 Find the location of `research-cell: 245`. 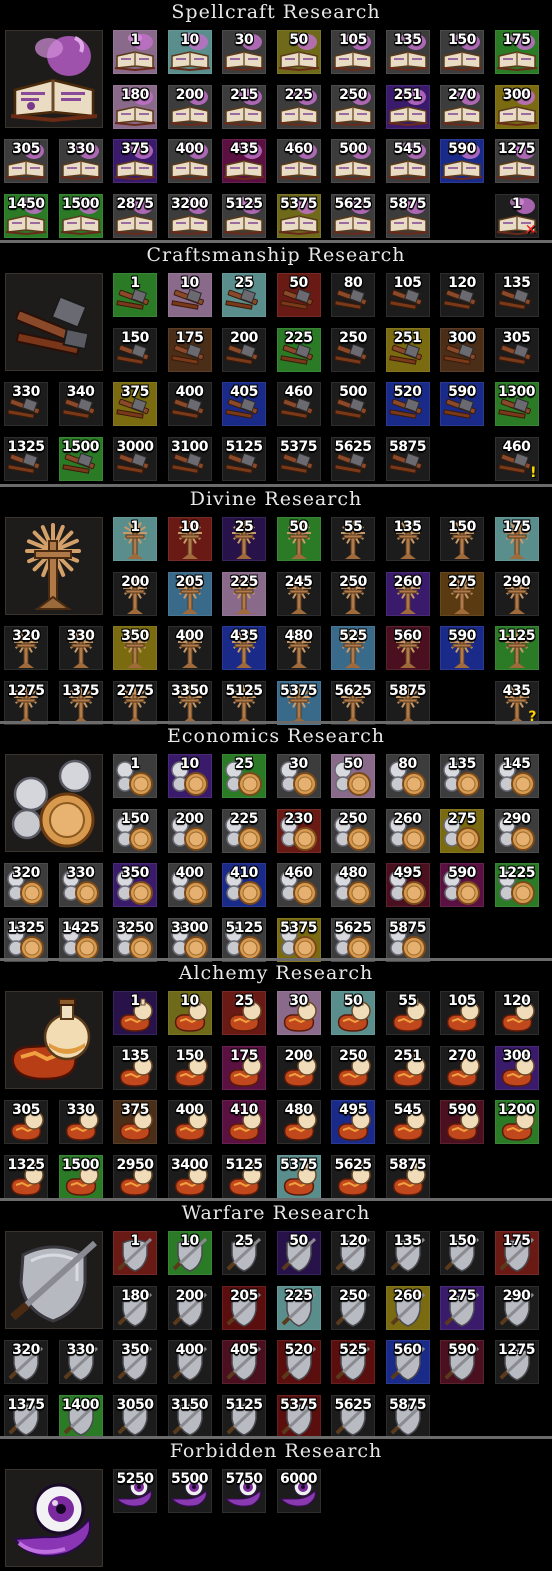

research-cell: 245 is located at coordinates (298, 593).